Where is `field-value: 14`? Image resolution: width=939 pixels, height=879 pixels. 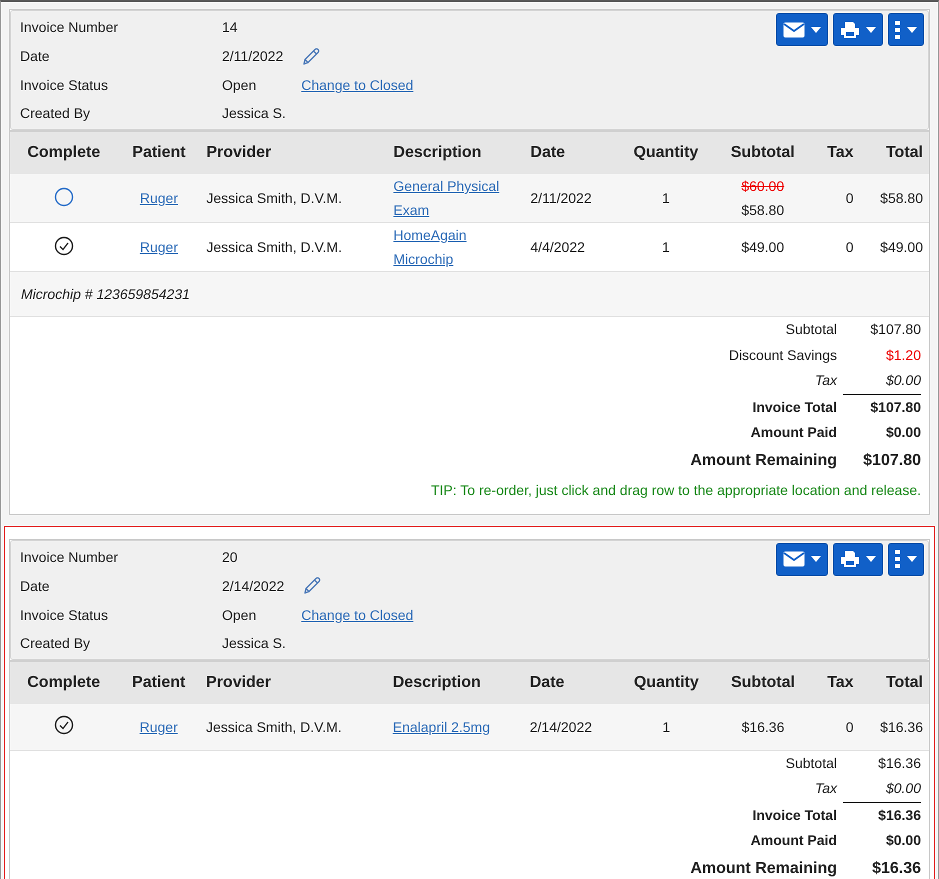
field-value: 14 is located at coordinates (230, 27).